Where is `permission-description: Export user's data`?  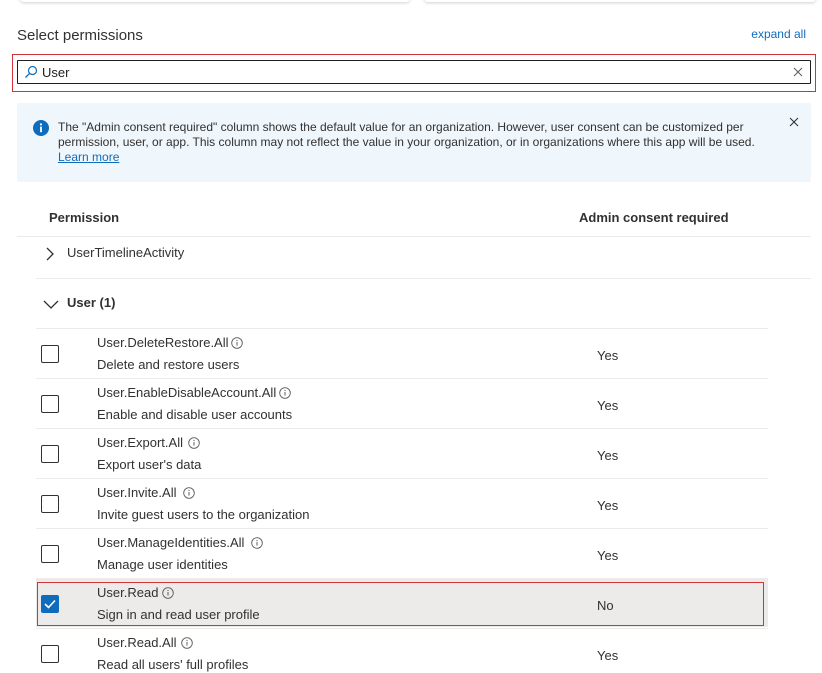 permission-description: Export user's data is located at coordinates (149, 464).